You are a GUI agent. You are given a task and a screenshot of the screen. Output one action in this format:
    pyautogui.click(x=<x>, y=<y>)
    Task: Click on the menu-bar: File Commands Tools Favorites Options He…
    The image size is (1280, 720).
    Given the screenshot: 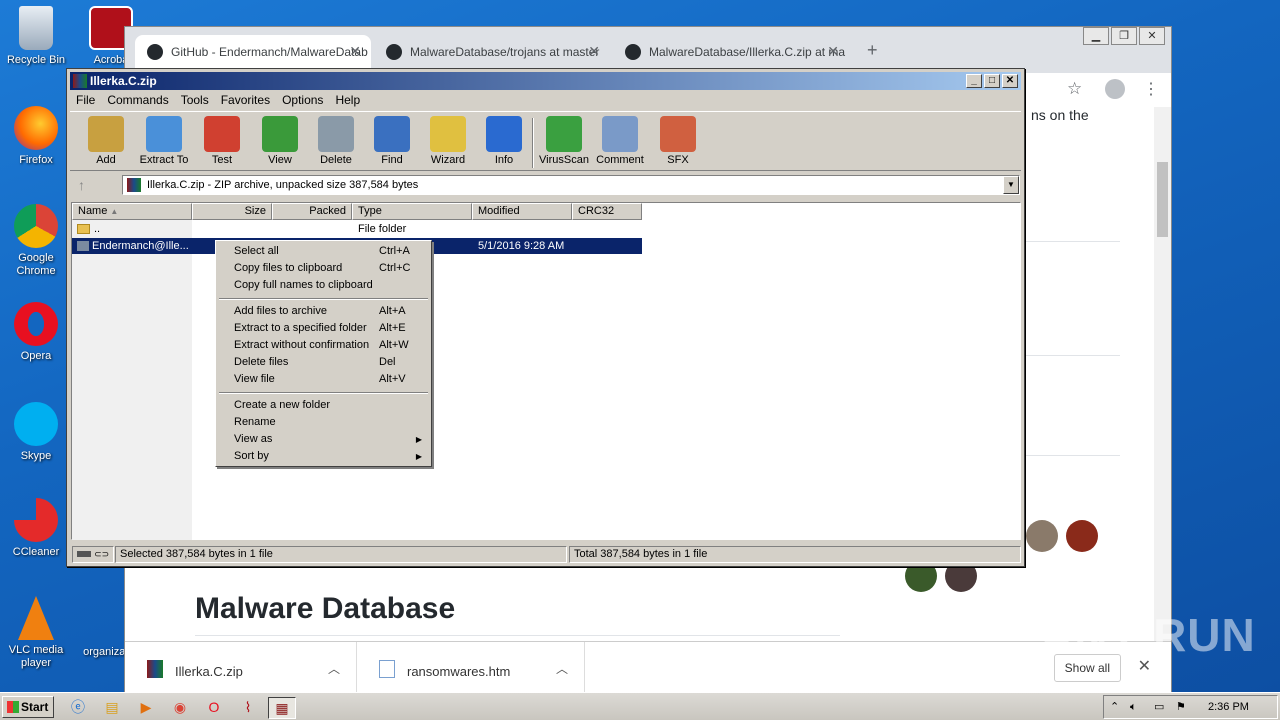 What is the action you would take?
    pyautogui.click(x=218, y=100)
    